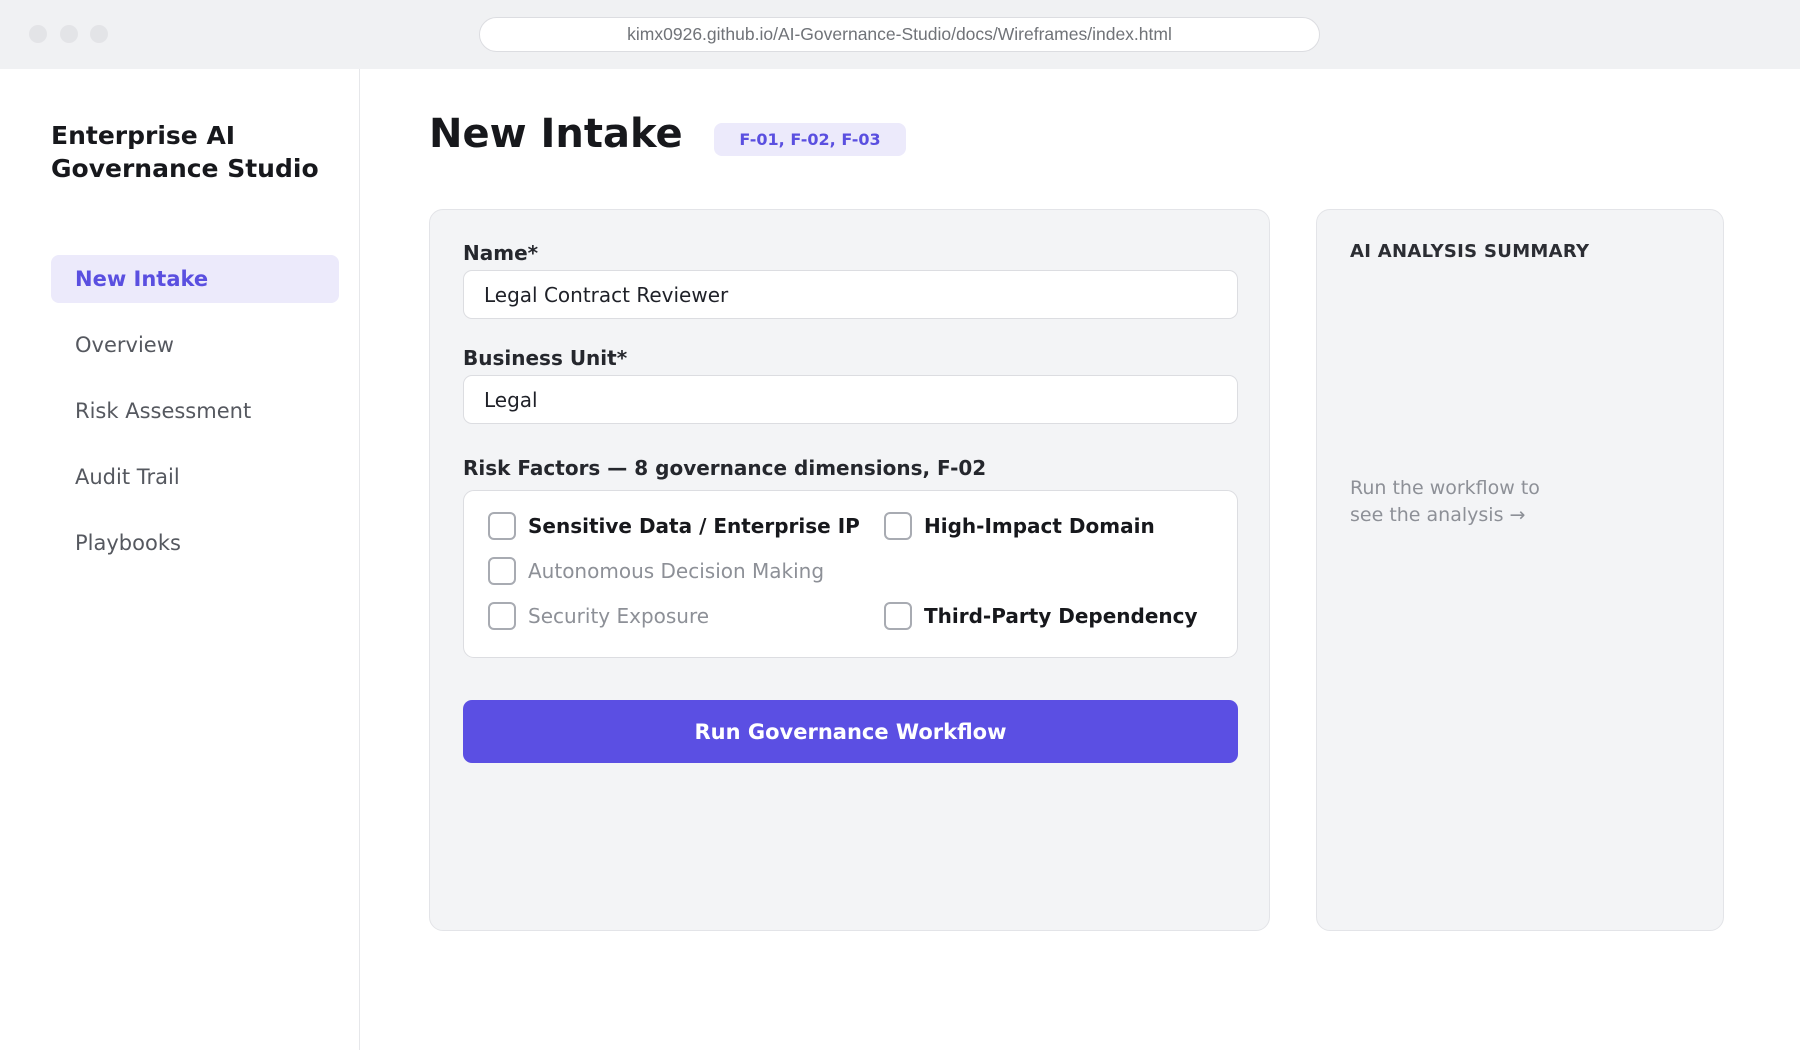  I want to click on app-brand: Enterprise AI Governance Studio, so click(185, 152).